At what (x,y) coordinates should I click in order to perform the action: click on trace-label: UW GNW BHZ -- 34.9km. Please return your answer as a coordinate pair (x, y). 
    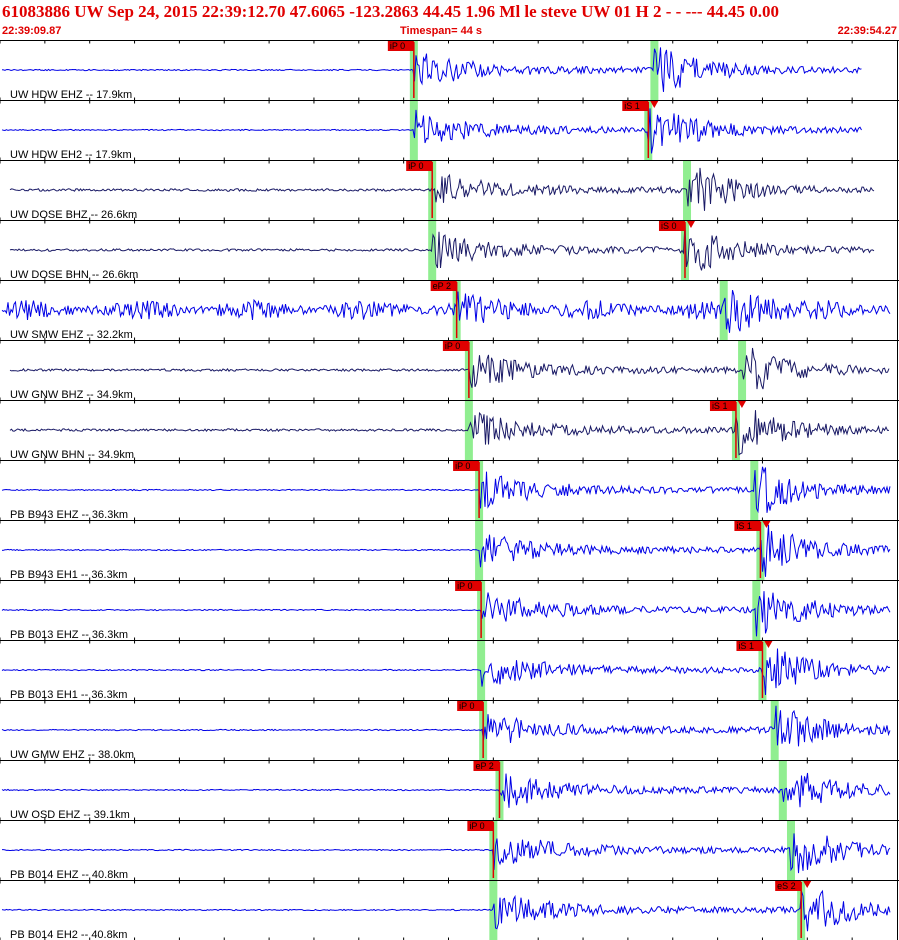
    Looking at the image, I should click on (71, 395).